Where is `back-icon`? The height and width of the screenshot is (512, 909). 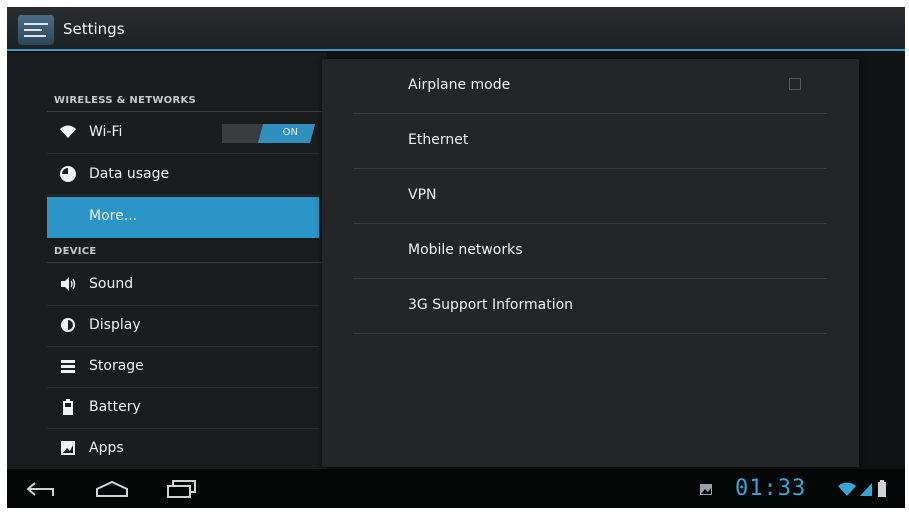 back-icon is located at coordinates (42, 489).